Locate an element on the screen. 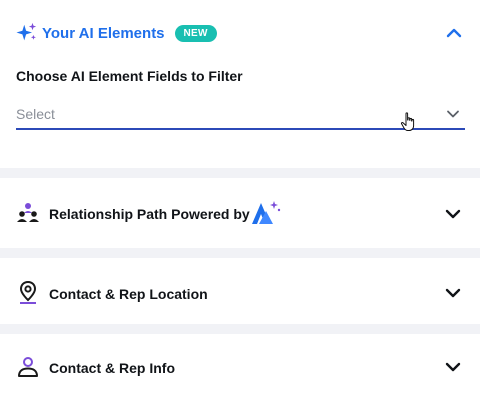  ai-element-fields-label: Choose AI Element Fields to Filter is located at coordinates (129, 76).